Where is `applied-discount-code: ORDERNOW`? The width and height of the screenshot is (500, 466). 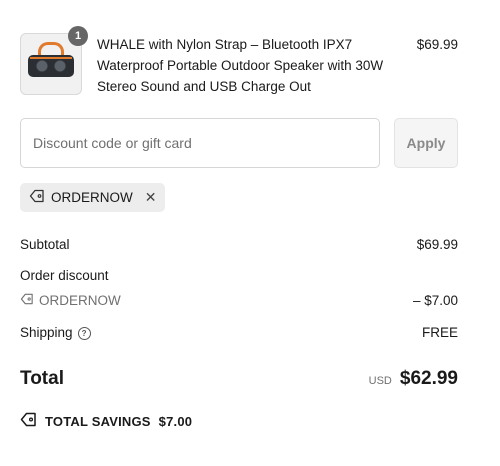
applied-discount-code: ORDERNOW is located at coordinates (92, 197).